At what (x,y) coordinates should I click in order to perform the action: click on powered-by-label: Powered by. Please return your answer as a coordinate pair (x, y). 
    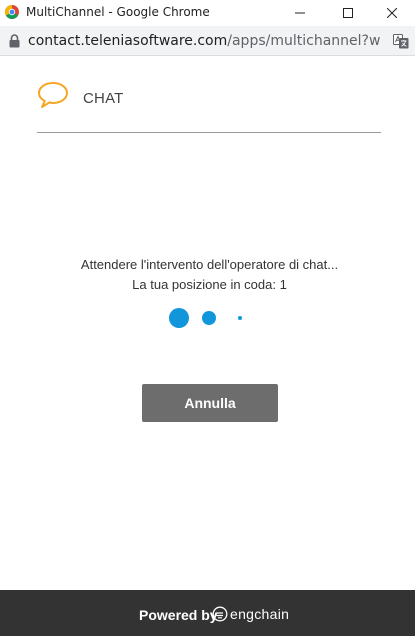
    Looking at the image, I should click on (178, 615).